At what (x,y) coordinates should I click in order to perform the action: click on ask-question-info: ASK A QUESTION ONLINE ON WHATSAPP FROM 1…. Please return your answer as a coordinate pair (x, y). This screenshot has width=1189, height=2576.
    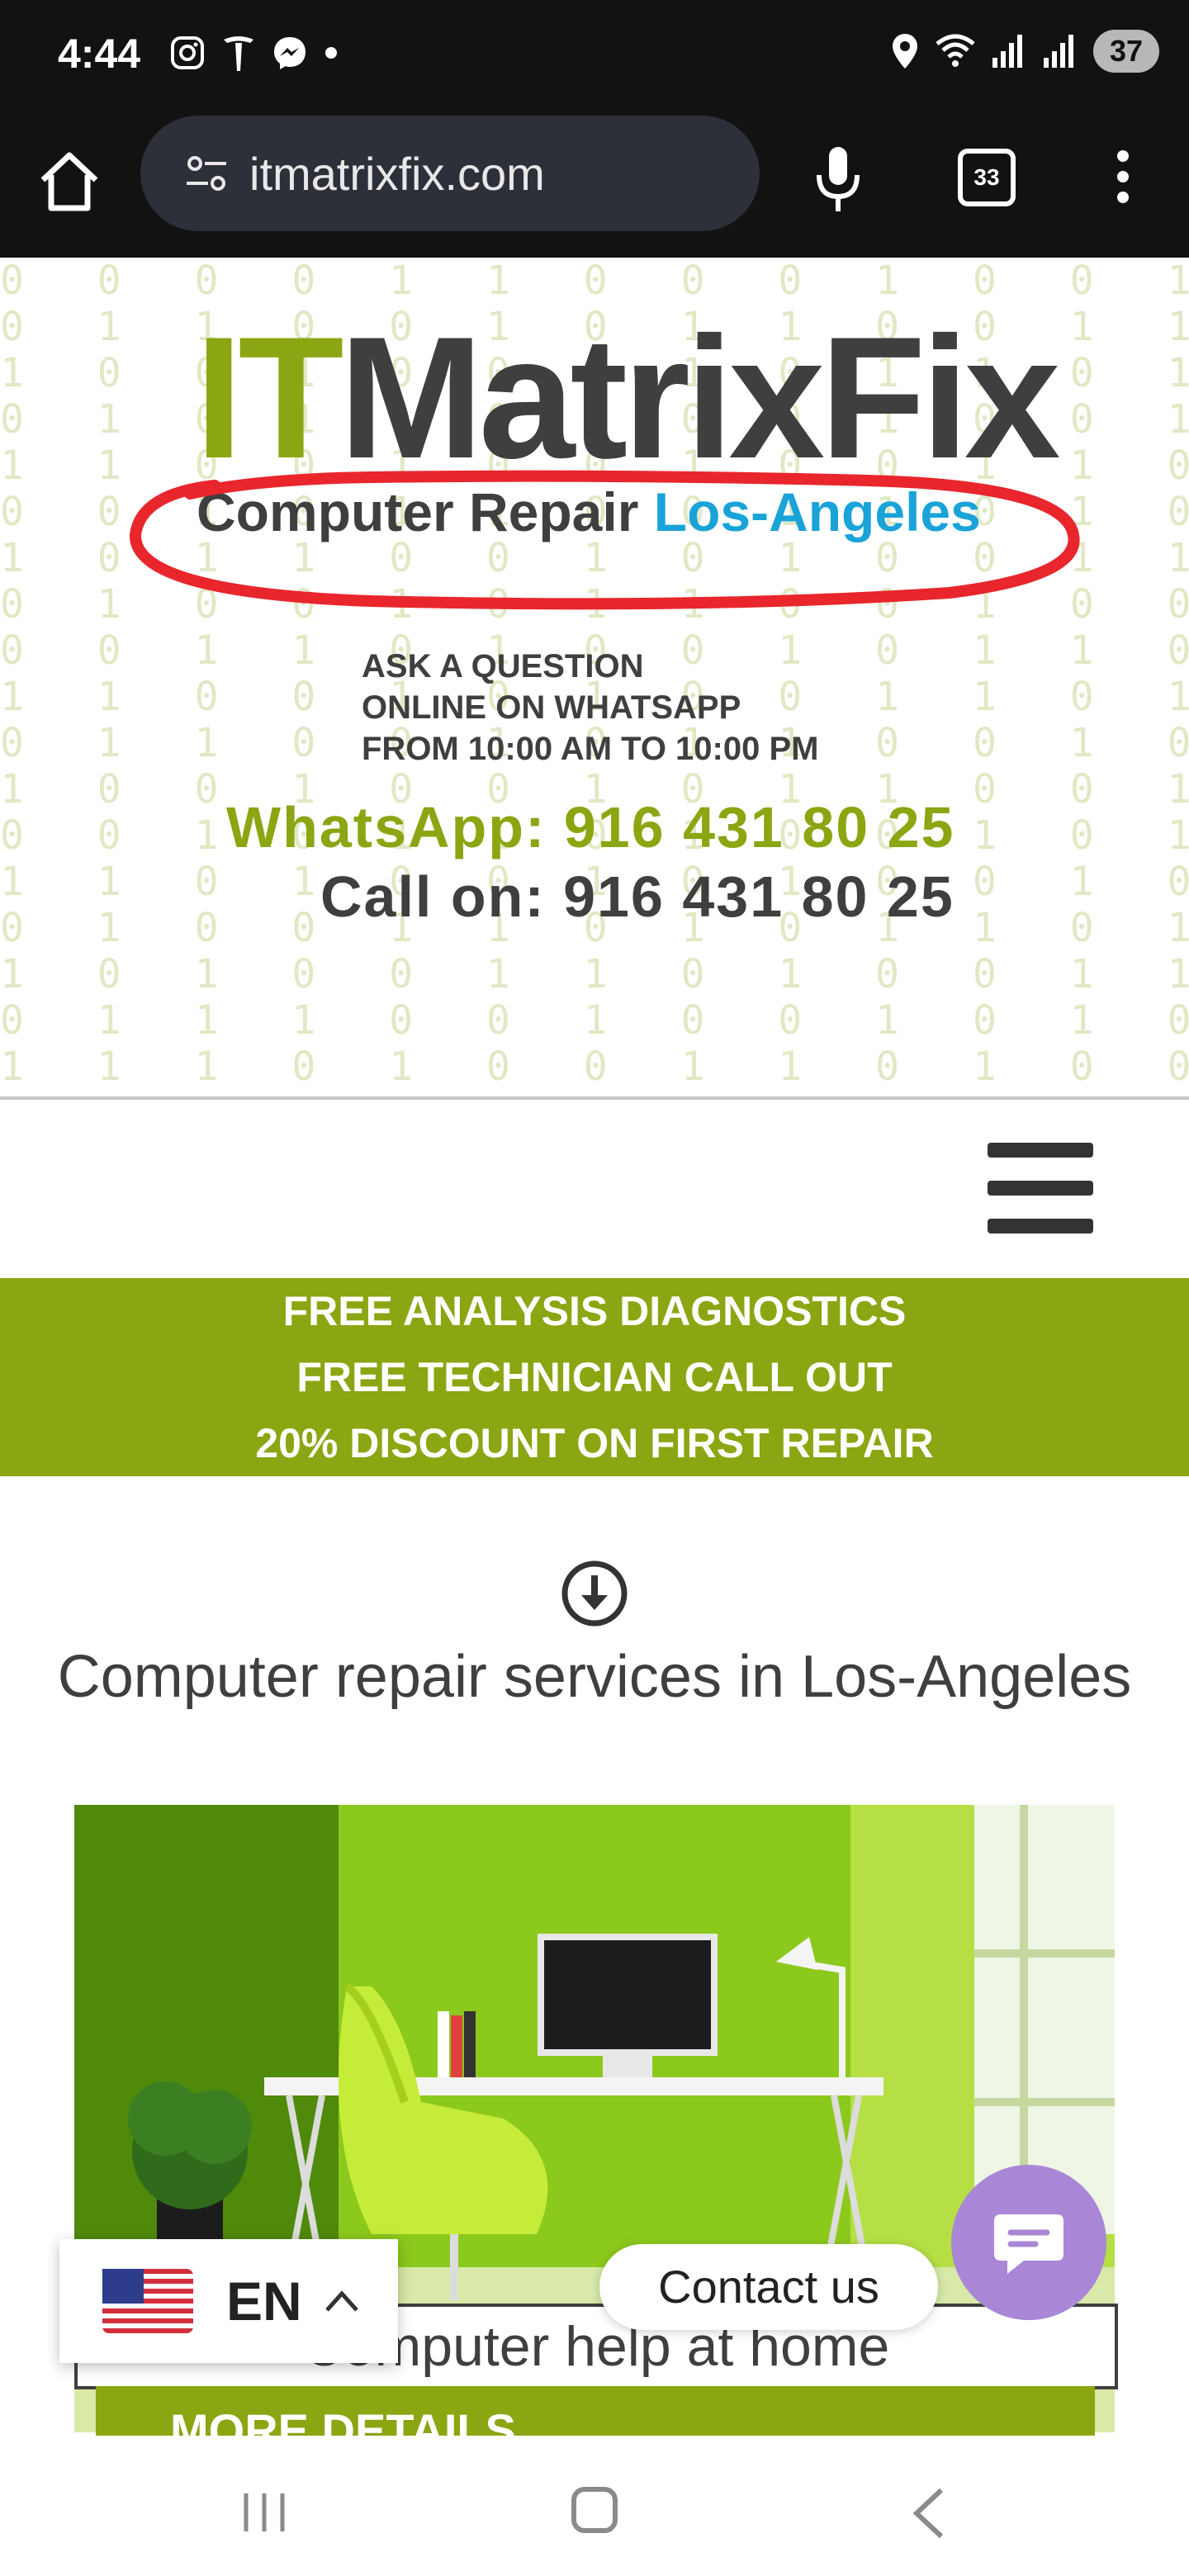
    Looking at the image, I should click on (590, 707).